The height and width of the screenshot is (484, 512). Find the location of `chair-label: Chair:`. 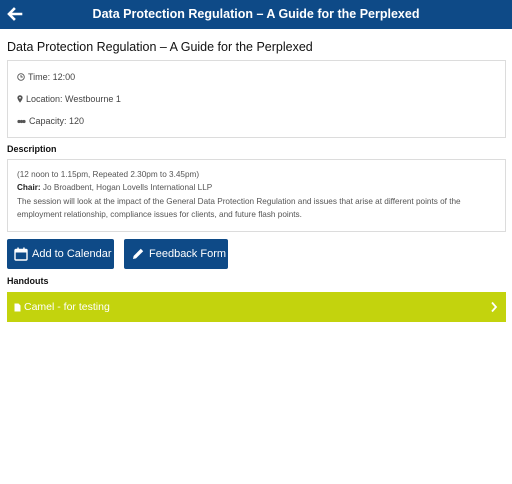

chair-label: Chair: is located at coordinates (29, 188).